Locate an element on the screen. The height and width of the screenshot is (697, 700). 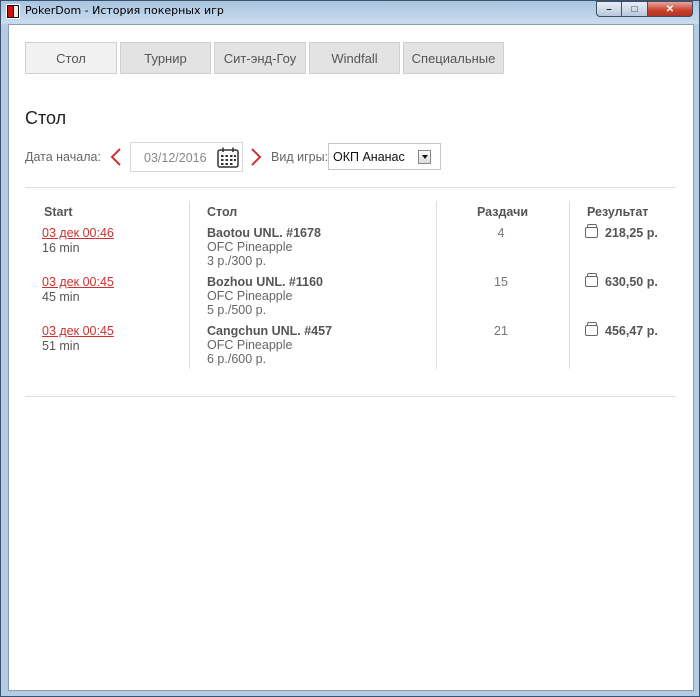
stakes: 5 р./500 р. is located at coordinates (237, 310).